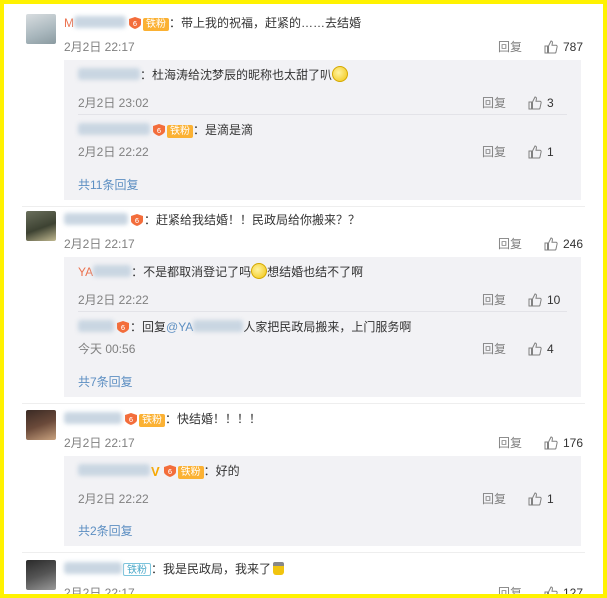 The image size is (607, 598). I want to click on username-link: M, so click(95, 23).